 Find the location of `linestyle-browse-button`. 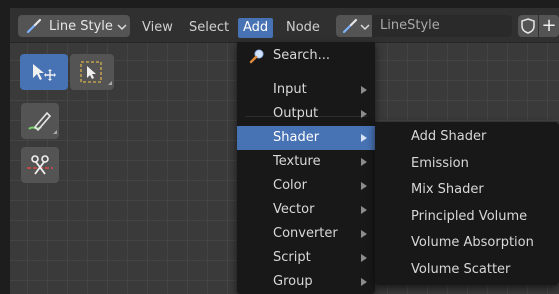

linestyle-browse-button is located at coordinates (354, 26).